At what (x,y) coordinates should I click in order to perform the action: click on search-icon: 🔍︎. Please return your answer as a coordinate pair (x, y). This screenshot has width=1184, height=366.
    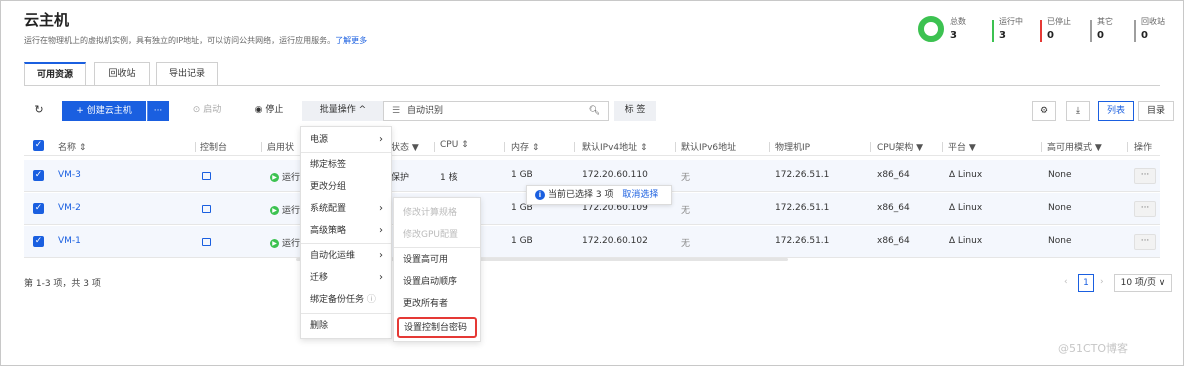
    Looking at the image, I should click on (594, 111).